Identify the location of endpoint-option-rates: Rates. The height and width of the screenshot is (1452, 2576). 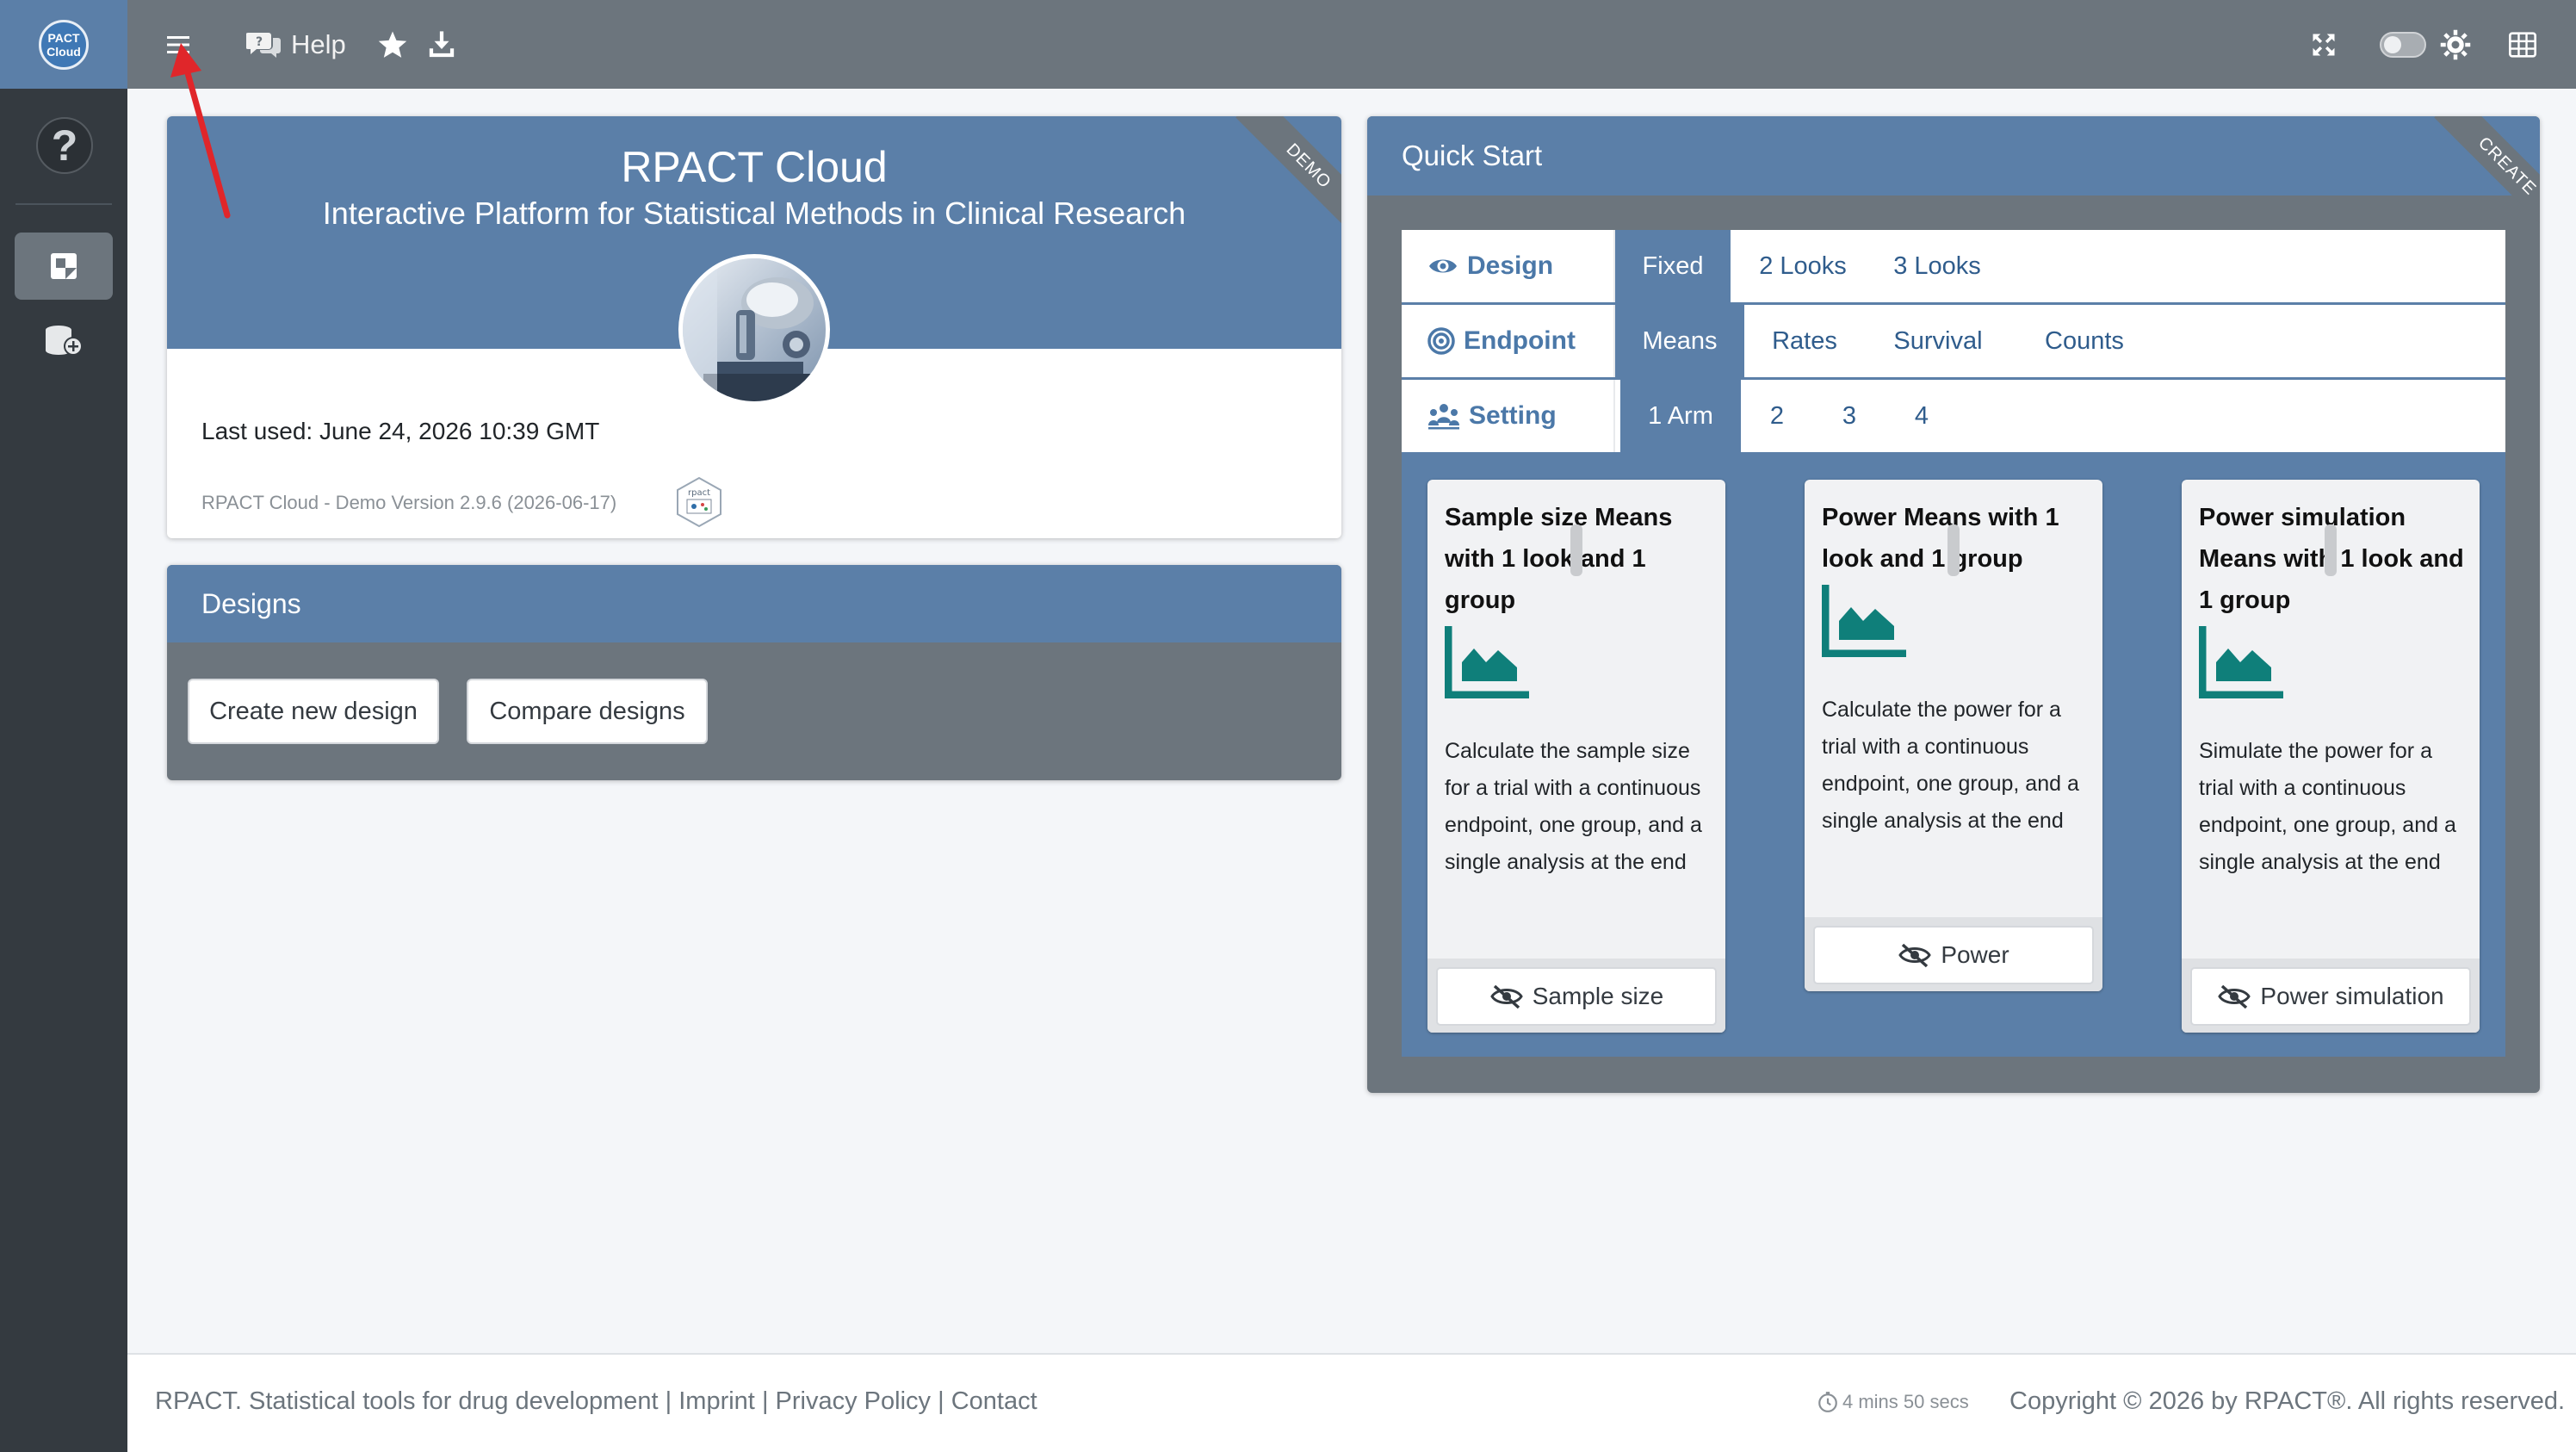
(1804, 341).